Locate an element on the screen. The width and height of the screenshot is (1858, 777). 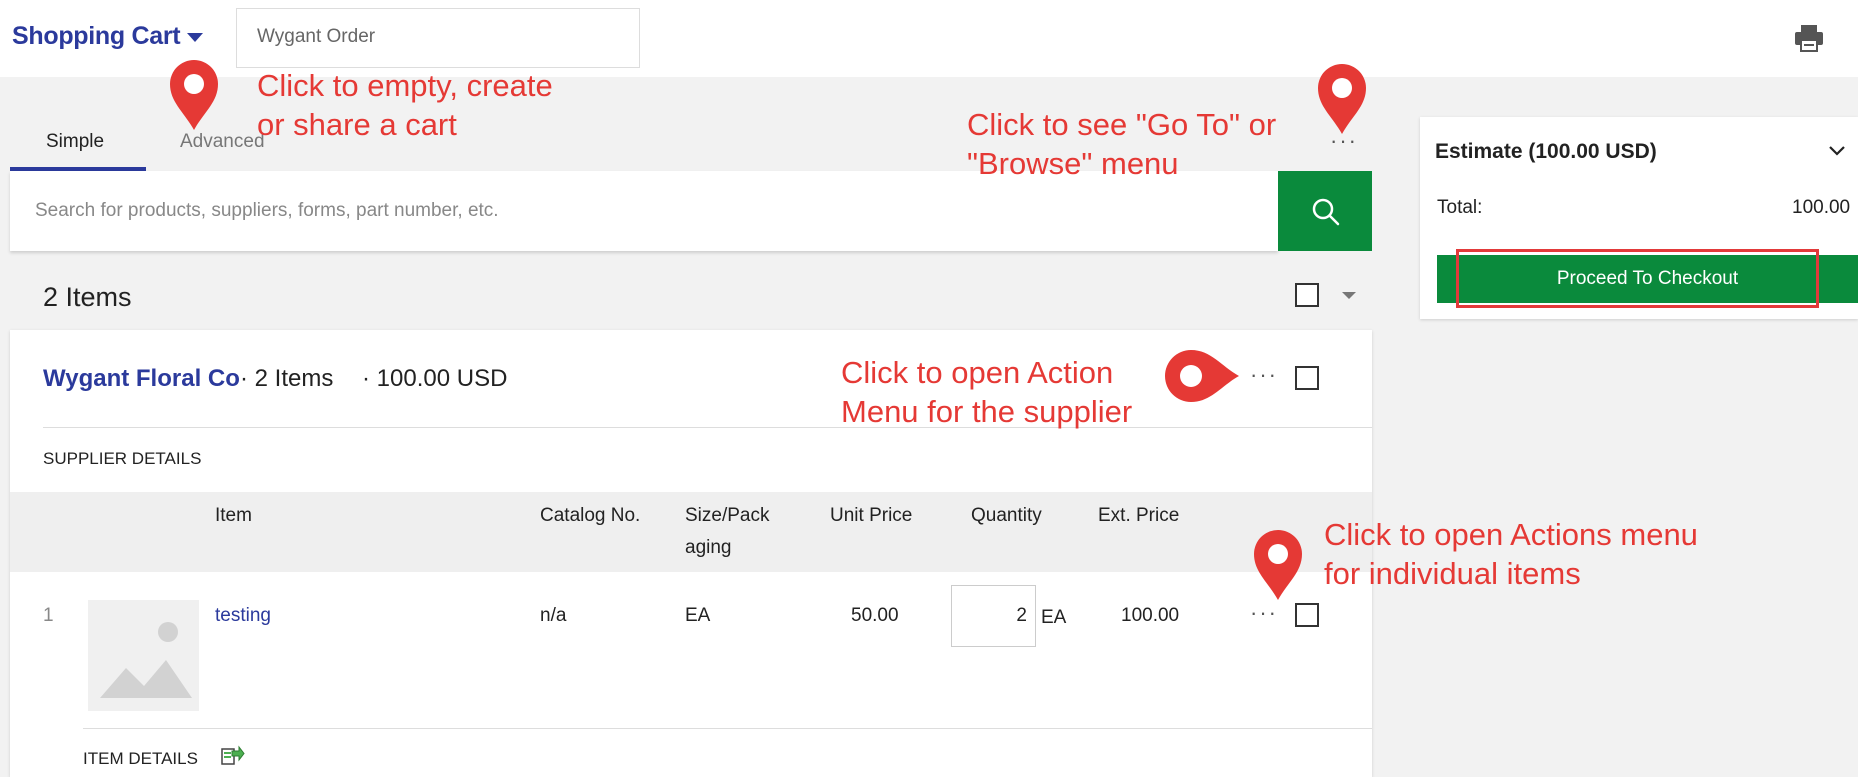
annotation-more-menu: Click to see "Go To" or "Browse" menu is located at coordinates (1122, 144).